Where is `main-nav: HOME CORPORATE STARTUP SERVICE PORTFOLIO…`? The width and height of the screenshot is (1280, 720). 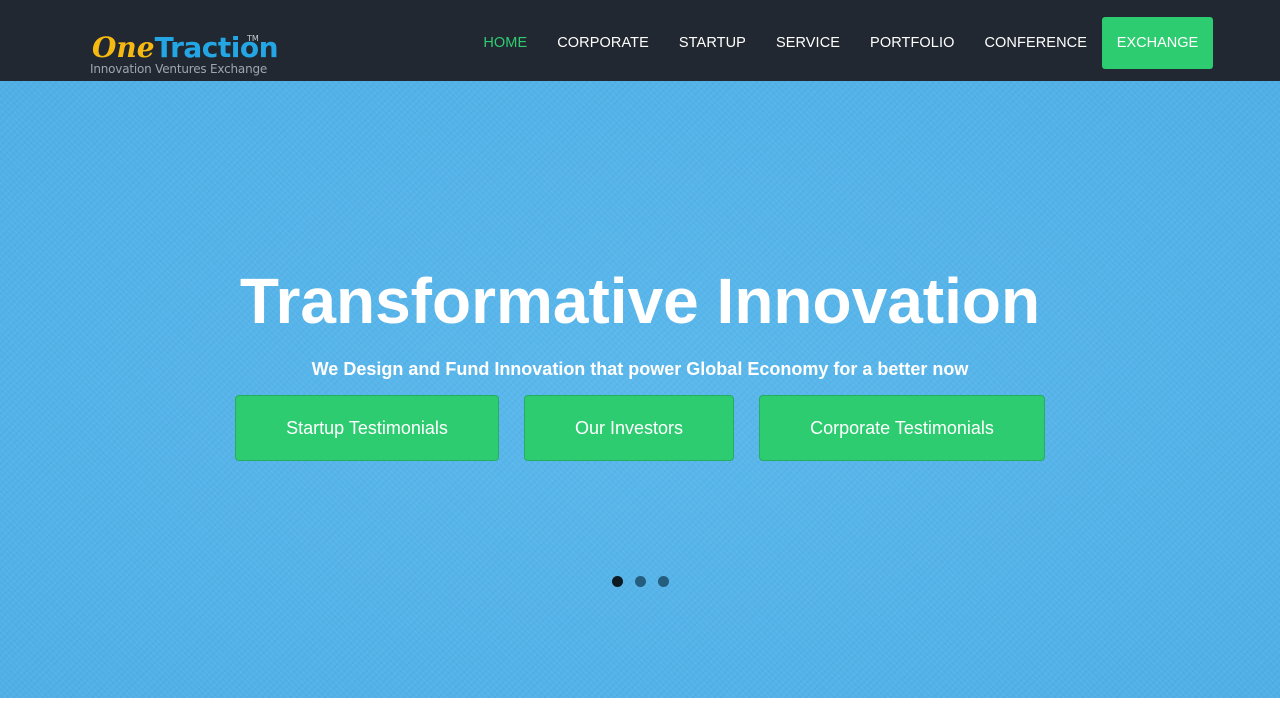
main-nav: HOME CORPORATE STARTUP SERVICE PORTFOLIO… is located at coordinates (848, 43).